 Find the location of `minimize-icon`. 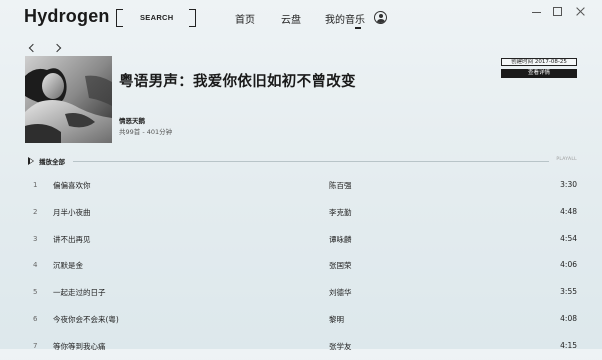

minimize-icon is located at coordinates (537, 12).